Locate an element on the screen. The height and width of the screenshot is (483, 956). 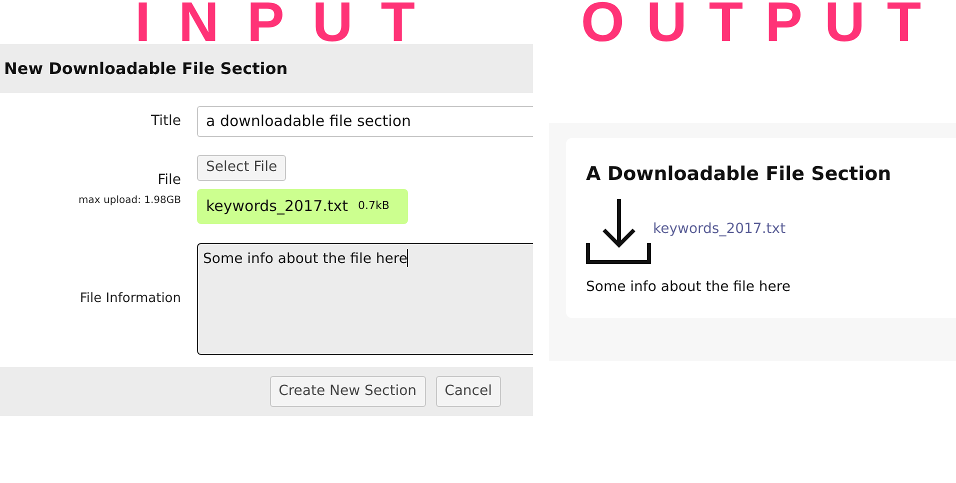
file-size: 0.7kB is located at coordinates (374, 206).